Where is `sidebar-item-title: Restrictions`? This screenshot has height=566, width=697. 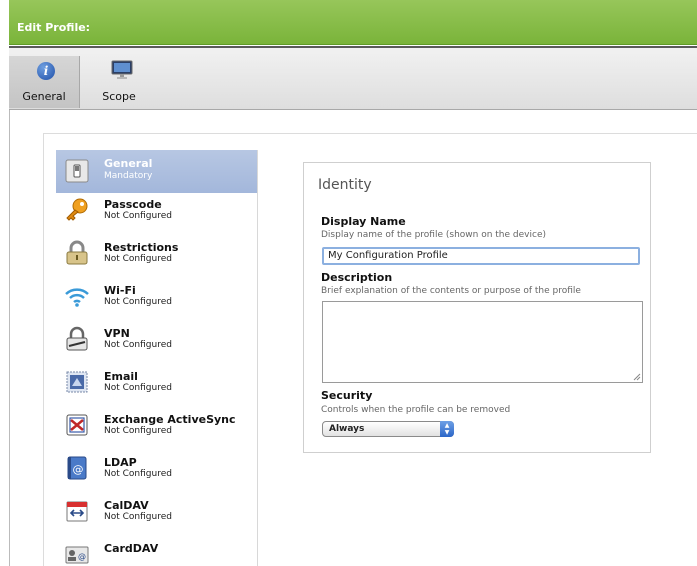
sidebar-item-title: Restrictions is located at coordinates (141, 247).